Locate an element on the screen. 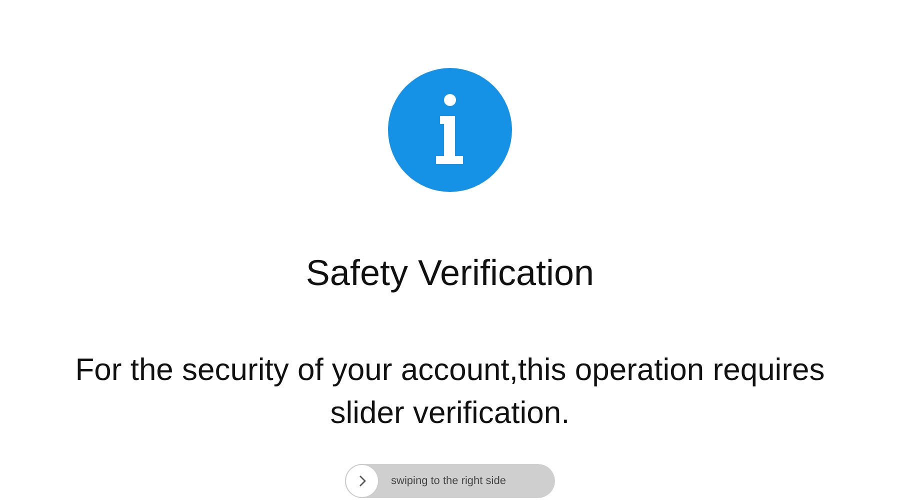 This screenshot has height=500, width=900. slider-label: swiping to the right side is located at coordinates (448, 481).